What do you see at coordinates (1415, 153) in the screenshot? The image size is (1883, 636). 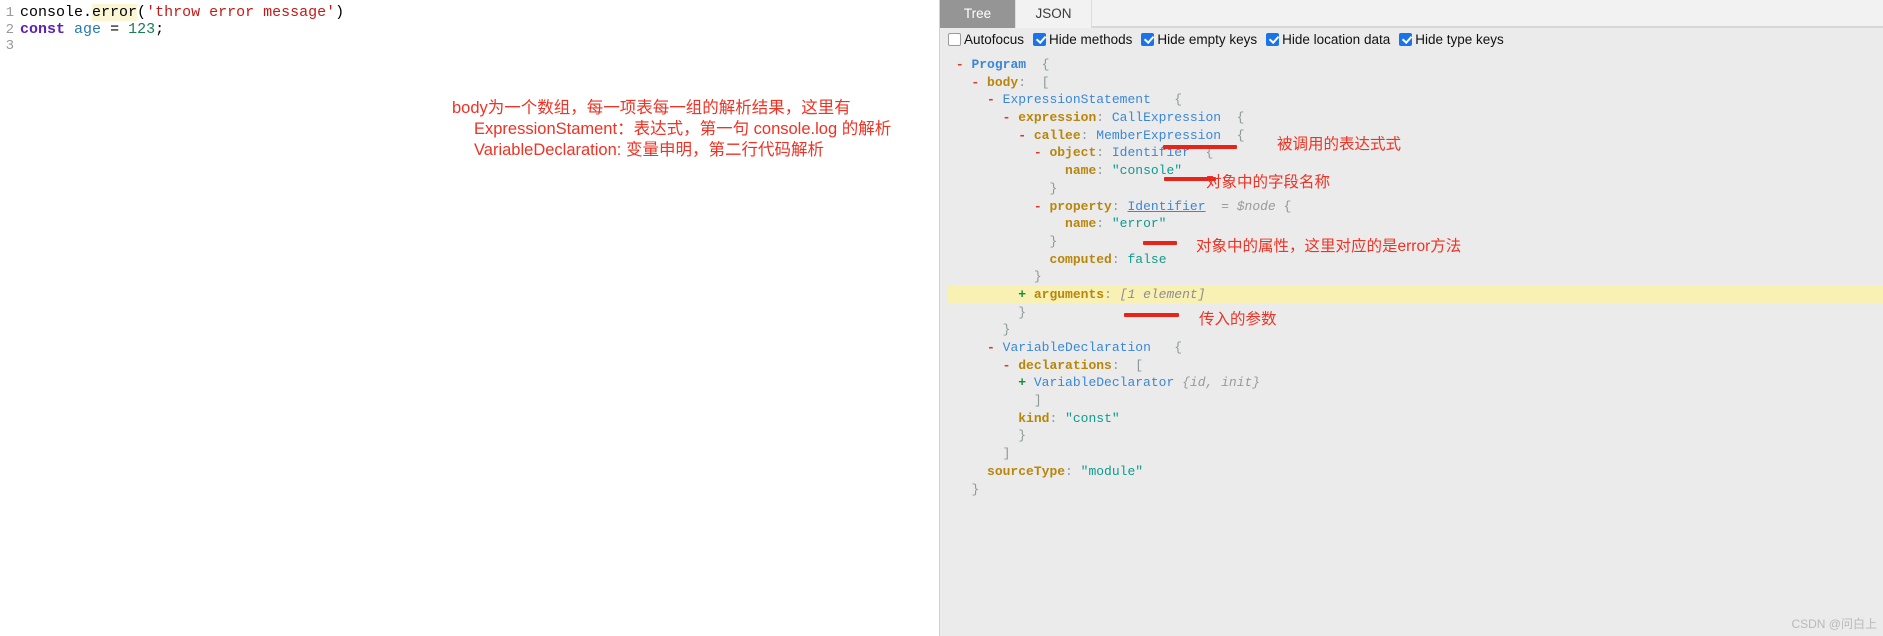 I see `ast-tree-row: - object: Identifier {` at bounding box center [1415, 153].